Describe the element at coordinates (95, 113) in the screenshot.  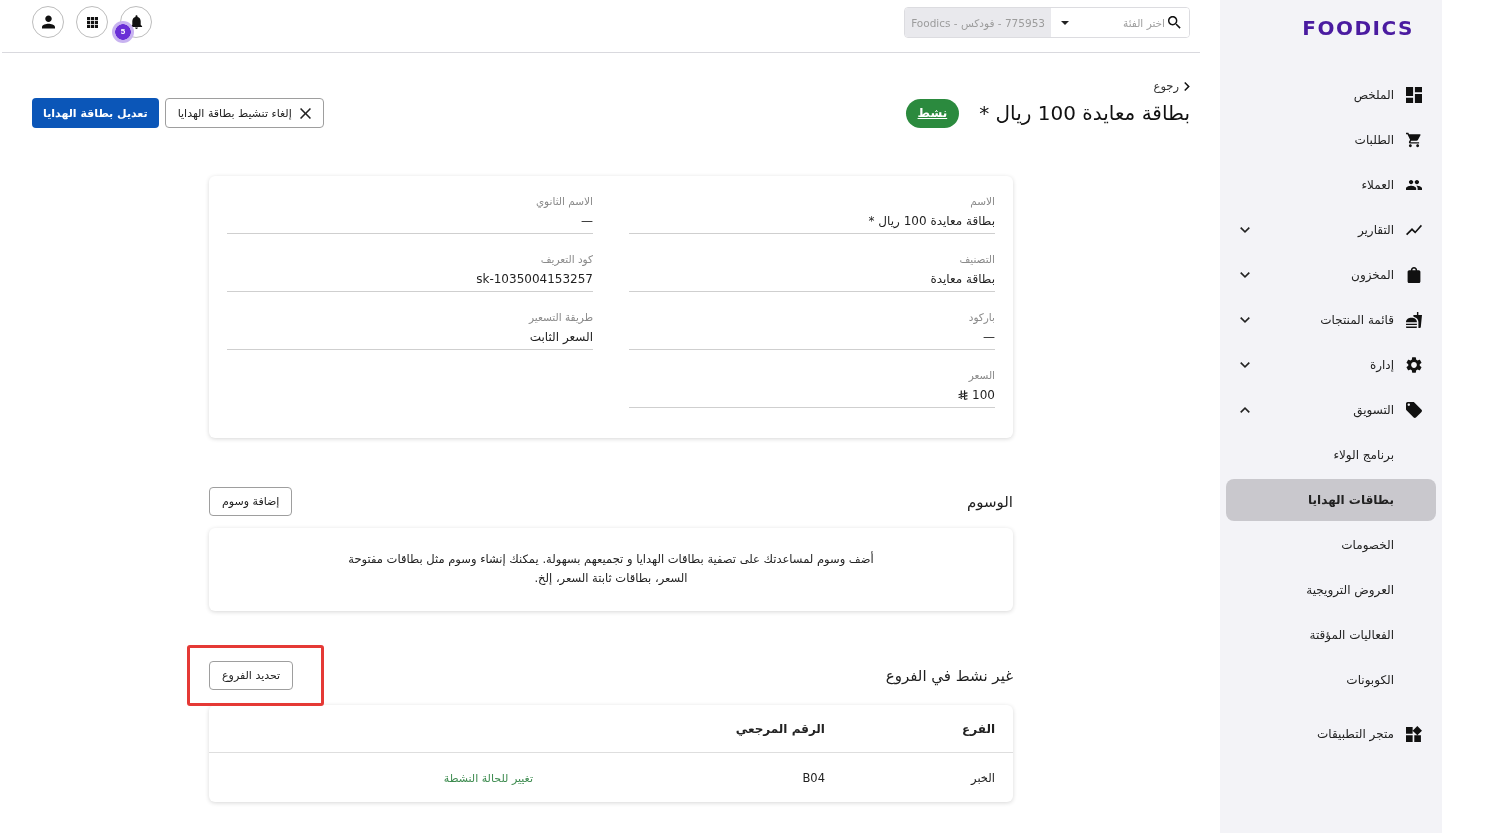
I see `edit-button: تعديل بطاقة الهدايا` at that location.